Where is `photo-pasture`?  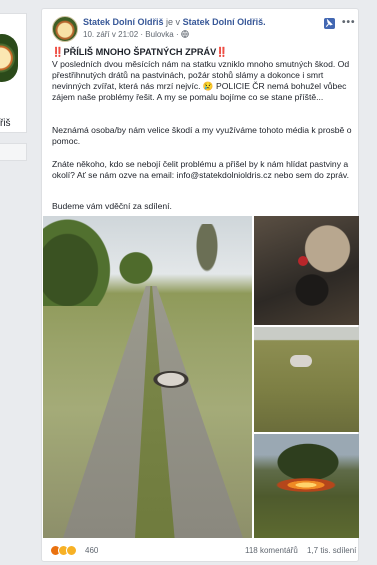
photo-pasture is located at coordinates (306, 379).